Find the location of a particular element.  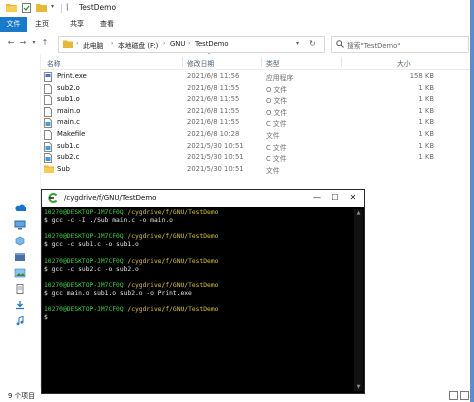

file-name: main.c is located at coordinates (68, 122).